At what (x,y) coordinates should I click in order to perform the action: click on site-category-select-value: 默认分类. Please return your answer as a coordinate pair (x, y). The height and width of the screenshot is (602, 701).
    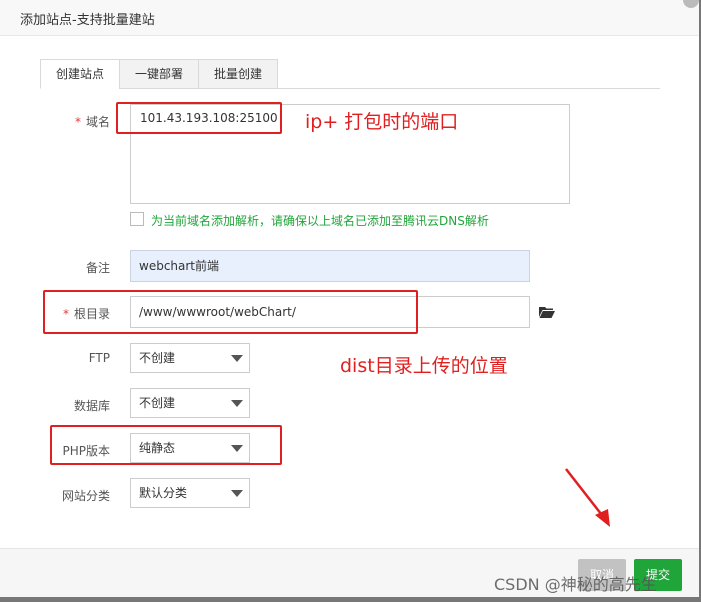
    Looking at the image, I should click on (163, 493).